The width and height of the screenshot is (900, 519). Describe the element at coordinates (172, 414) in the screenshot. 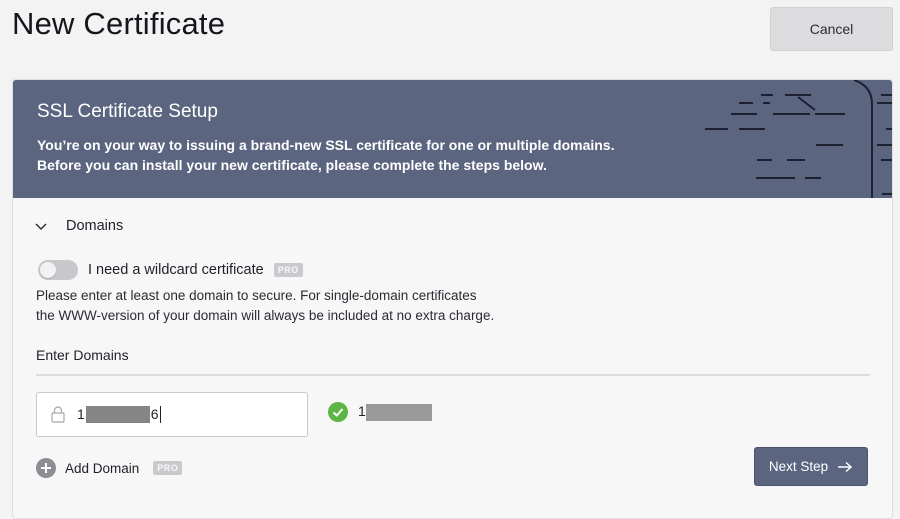

I see `domain-input: 16` at that location.